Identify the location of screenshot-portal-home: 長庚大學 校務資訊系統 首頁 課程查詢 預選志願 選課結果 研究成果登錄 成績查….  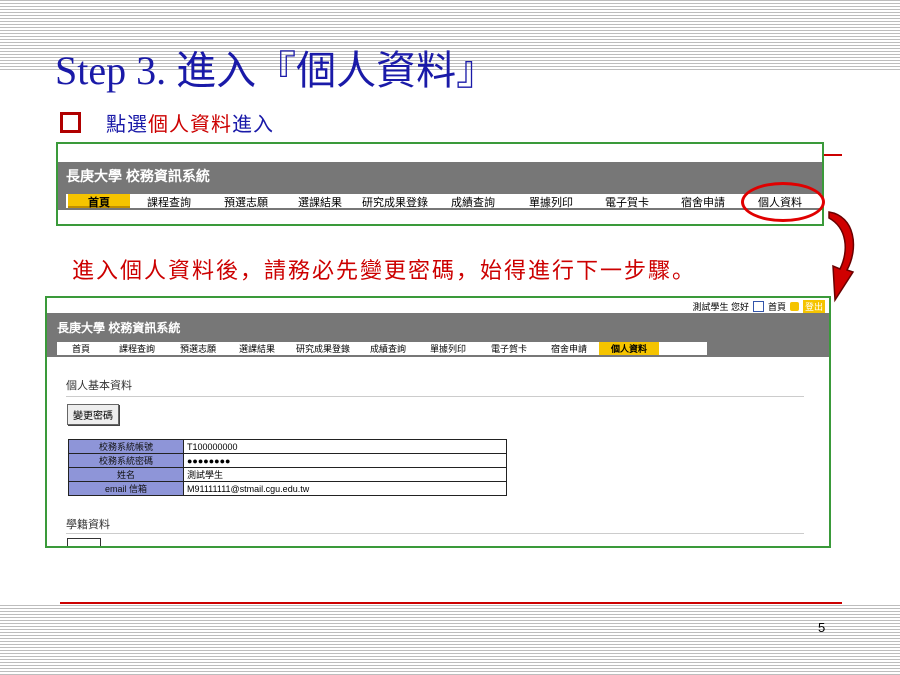
(440, 184).